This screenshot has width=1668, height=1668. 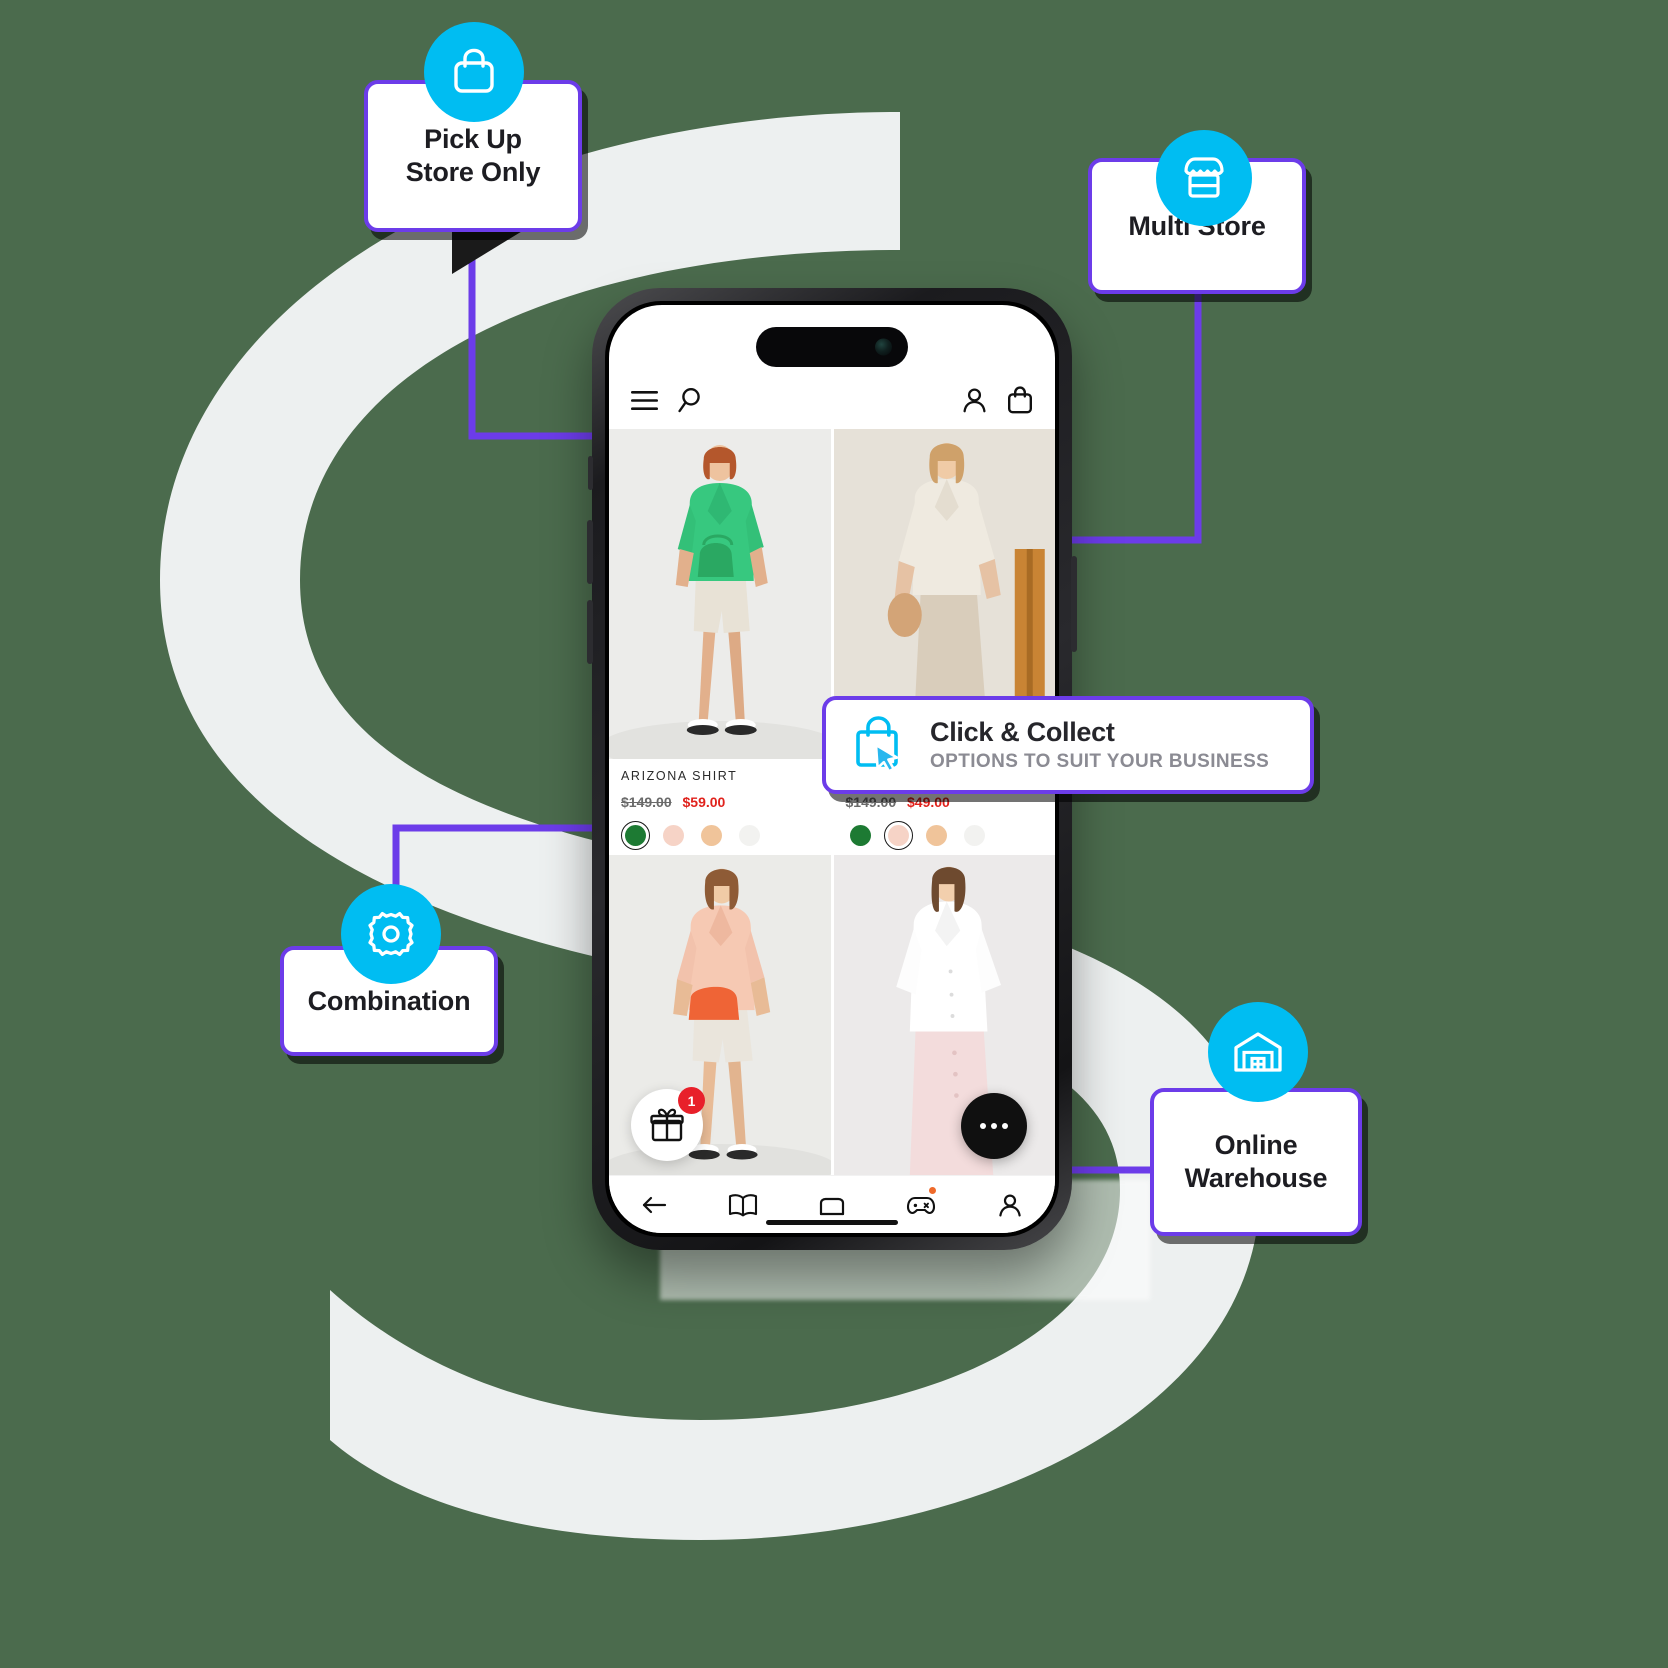 I want to click on gear-icon-badge, so click(x=391, y=934).